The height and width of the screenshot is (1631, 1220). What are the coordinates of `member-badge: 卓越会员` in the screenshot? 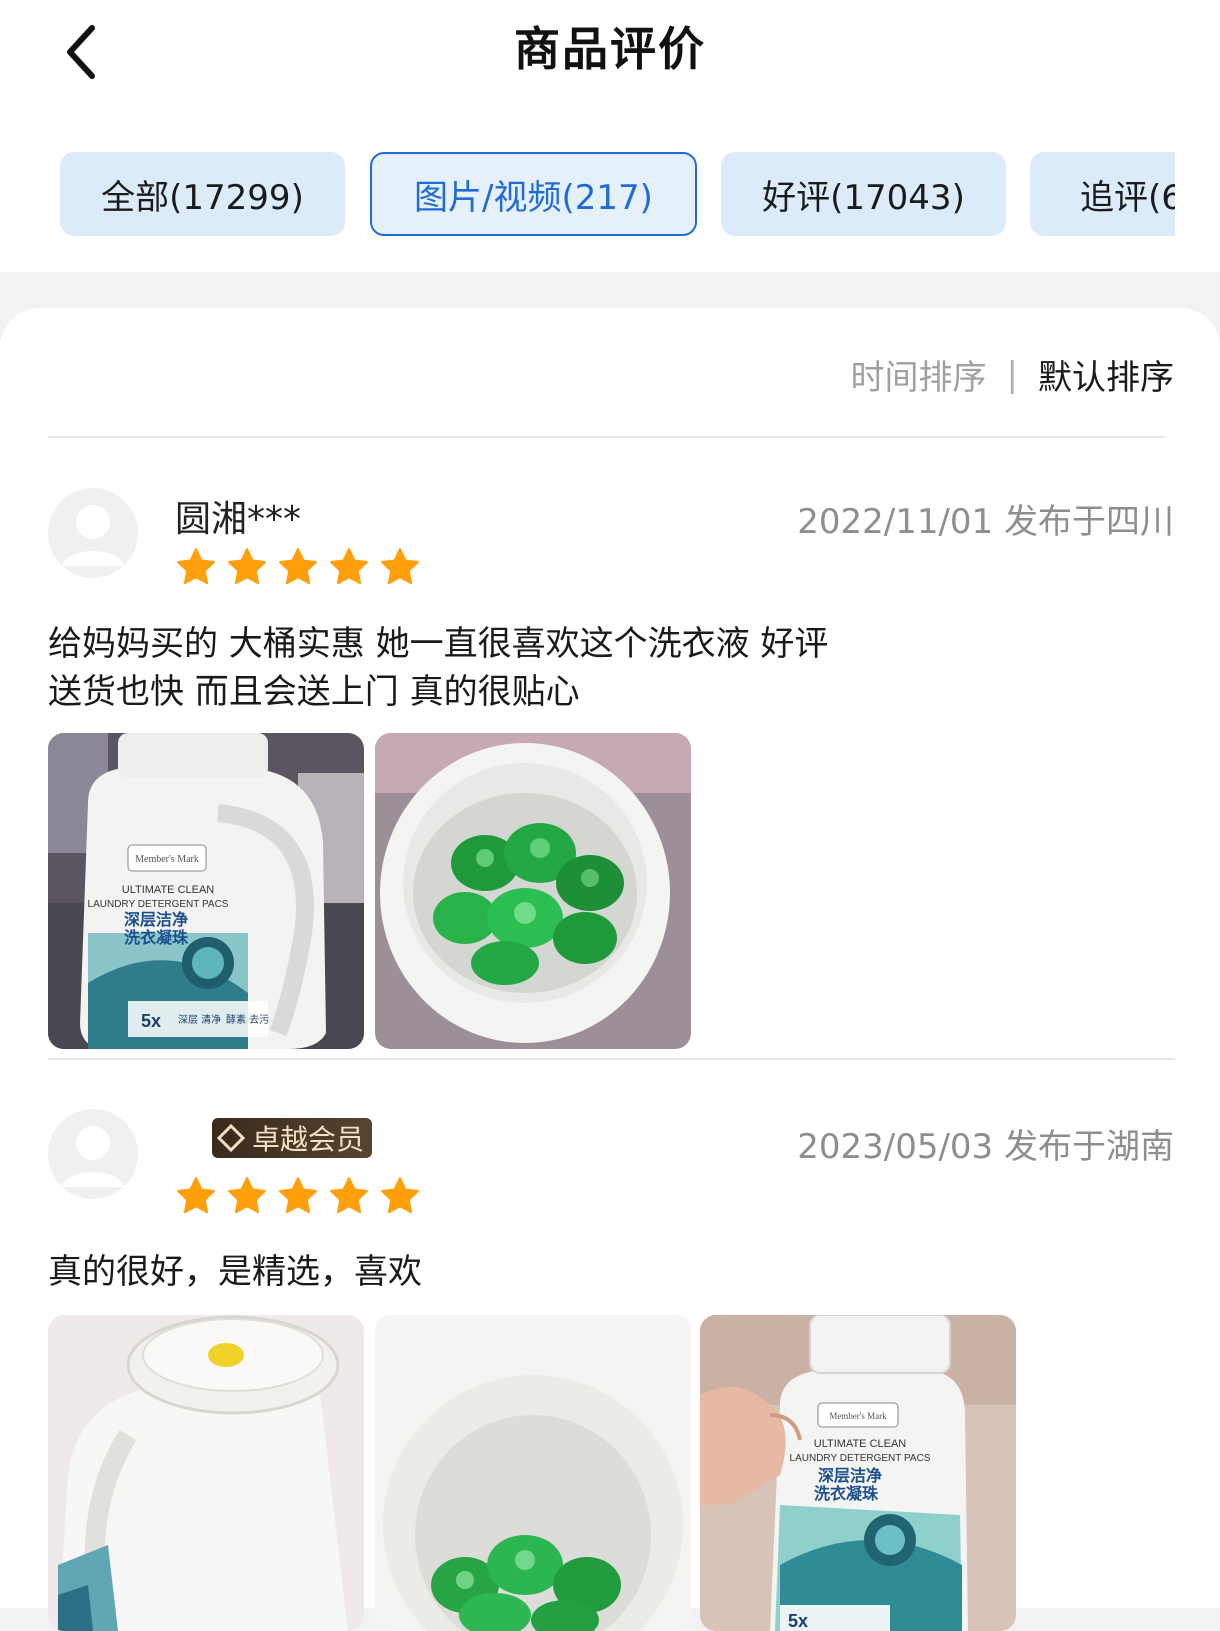 It's located at (292, 1138).